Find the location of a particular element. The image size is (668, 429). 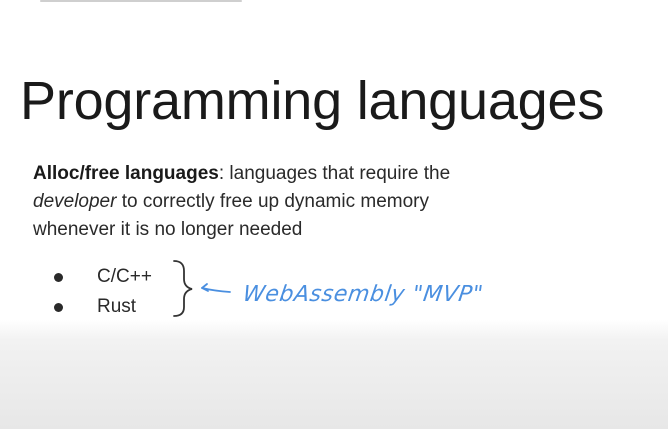

definition-emphasis: developer is located at coordinates (75, 201).